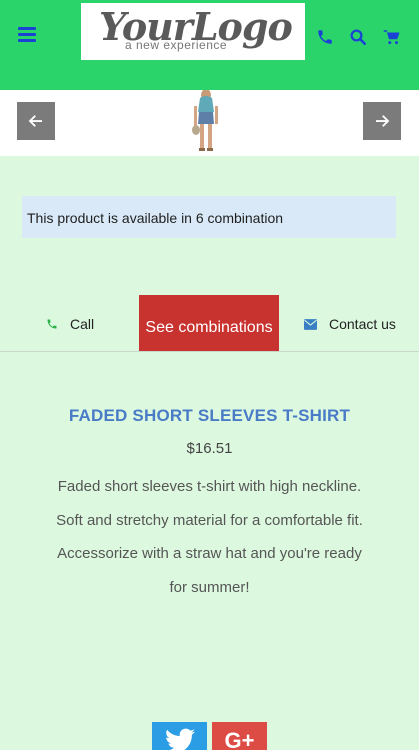 The image size is (419, 750). I want to click on twitter-icon, so click(180, 739).